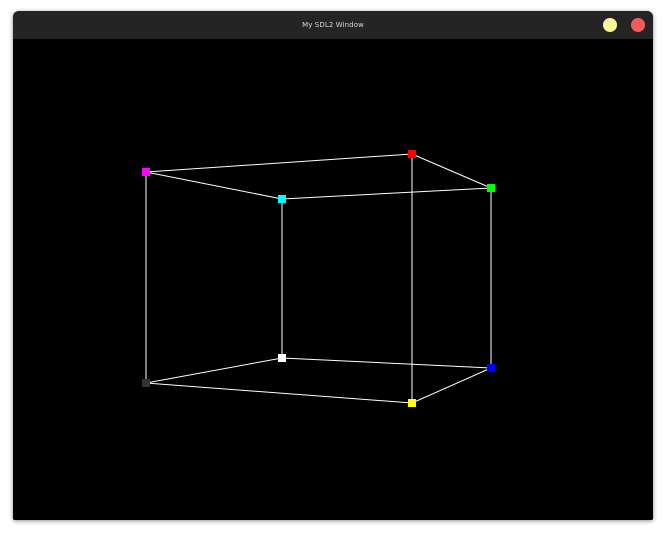  Describe the element at coordinates (638, 25) in the screenshot. I see `close-dot-icon` at that location.